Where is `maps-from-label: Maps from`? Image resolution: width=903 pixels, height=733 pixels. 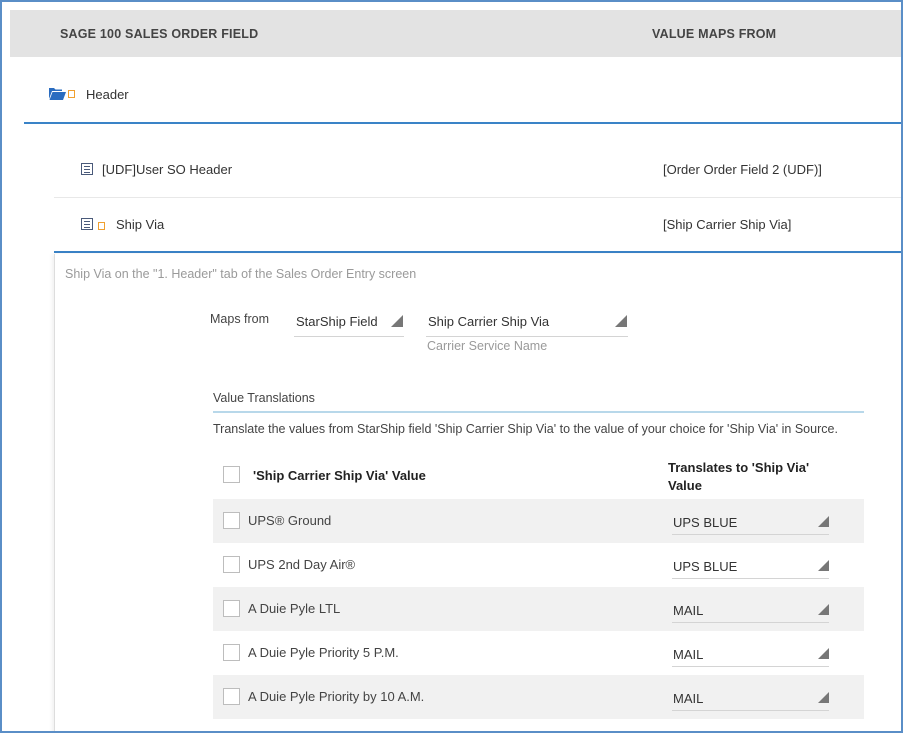
maps-from-label: Maps from is located at coordinates (240, 319).